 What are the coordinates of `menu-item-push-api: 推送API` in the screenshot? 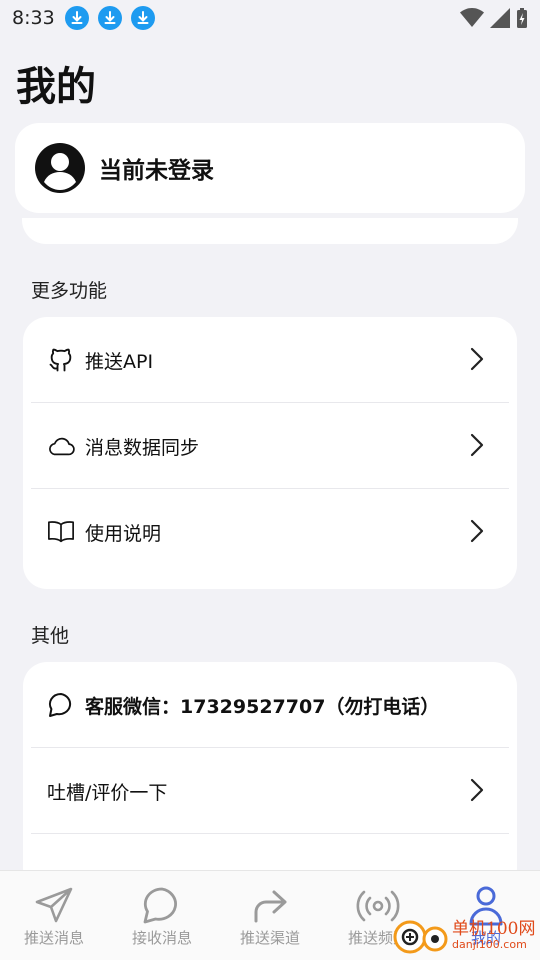 It's located at (270, 360).